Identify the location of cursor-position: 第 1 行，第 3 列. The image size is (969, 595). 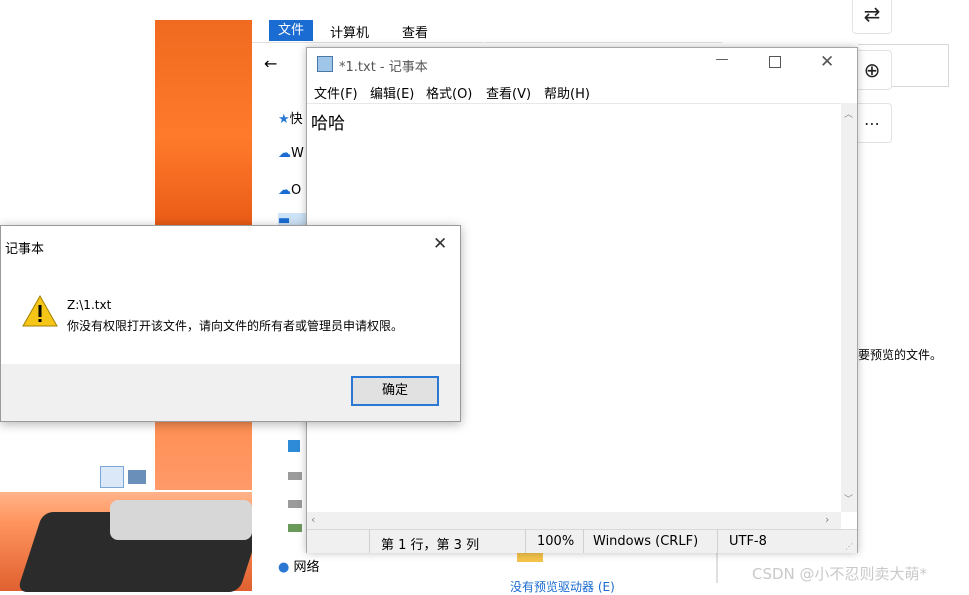
(430, 545).